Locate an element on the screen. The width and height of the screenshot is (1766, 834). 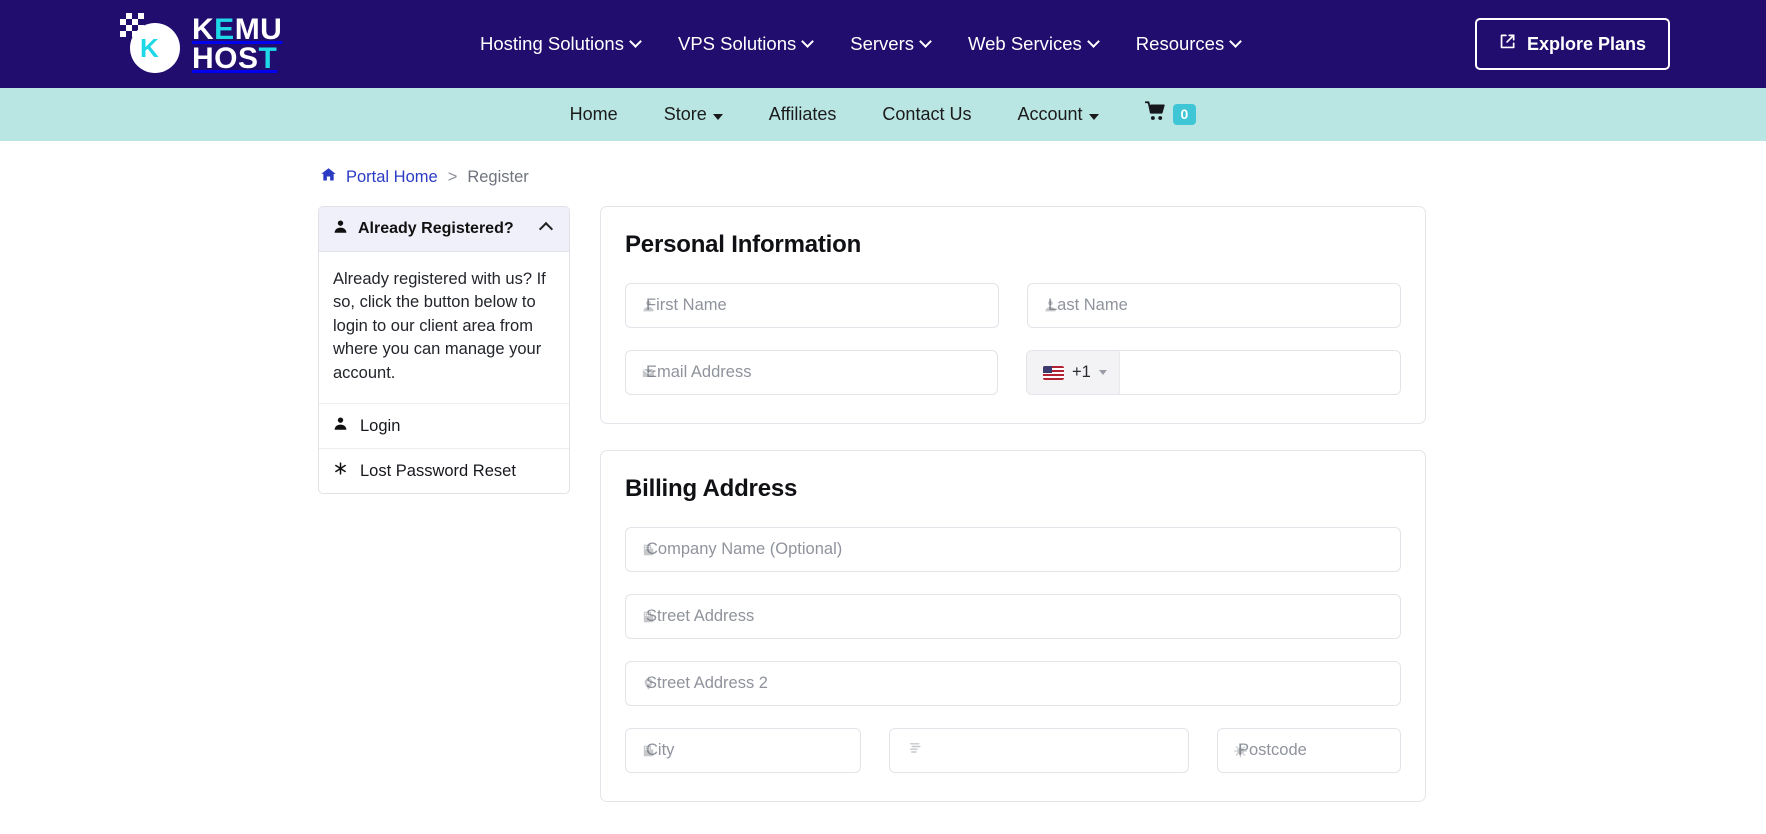
last-name-field is located at coordinates (1214, 305).